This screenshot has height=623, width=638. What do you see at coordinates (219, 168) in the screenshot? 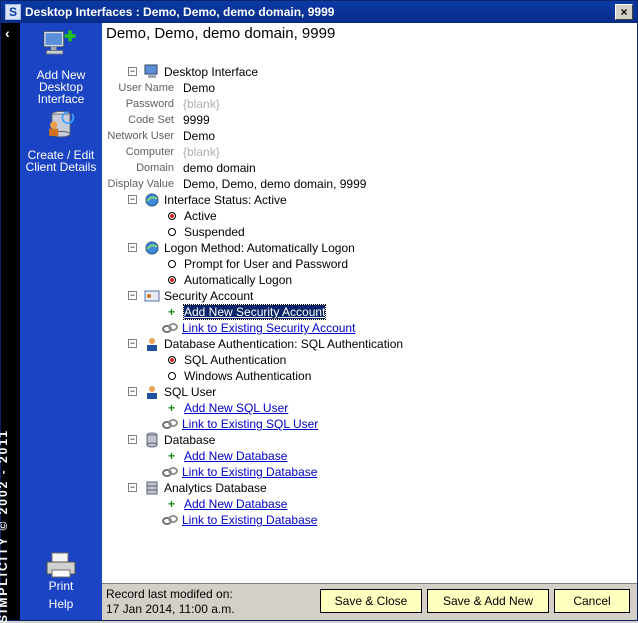
I see `domain-value: demo domain` at bounding box center [219, 168].